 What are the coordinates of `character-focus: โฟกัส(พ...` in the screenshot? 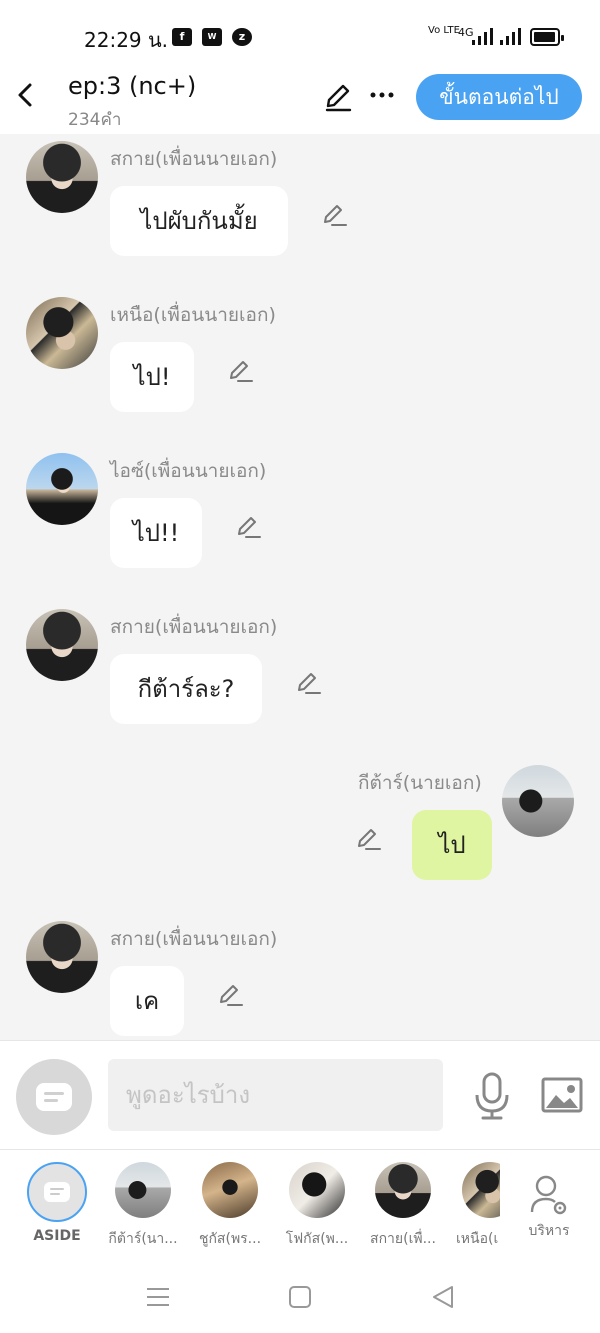 It's located at (317, 1206).